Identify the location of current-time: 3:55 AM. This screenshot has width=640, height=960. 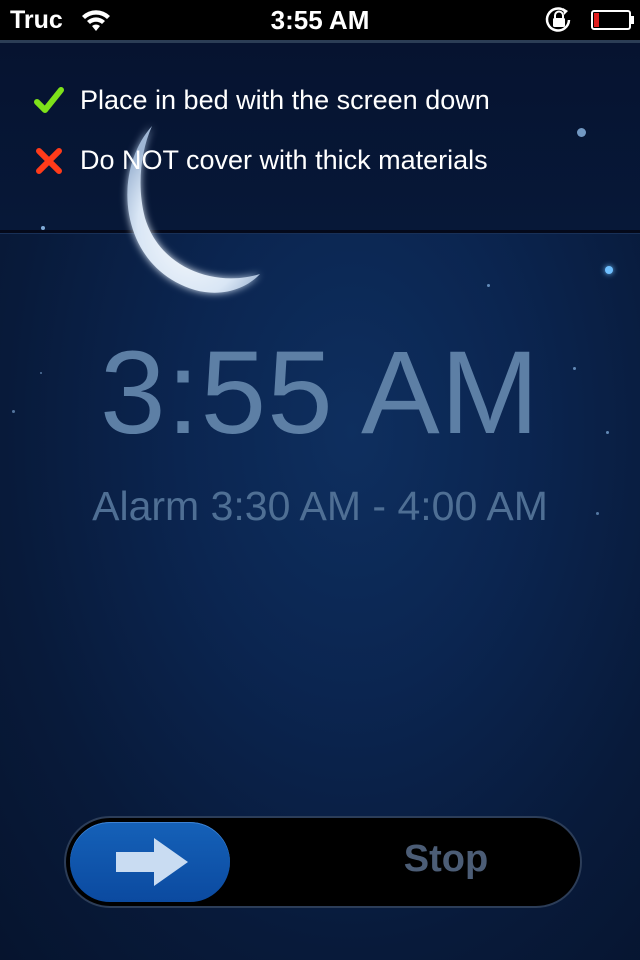
(320, 393).